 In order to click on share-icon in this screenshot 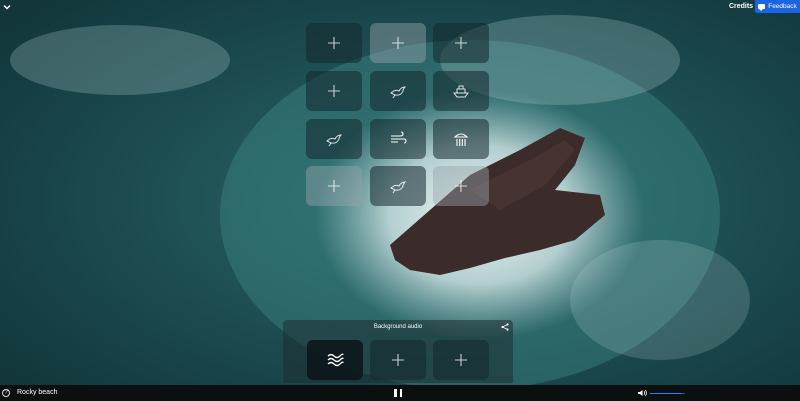, I will do `click(505, 327)`.